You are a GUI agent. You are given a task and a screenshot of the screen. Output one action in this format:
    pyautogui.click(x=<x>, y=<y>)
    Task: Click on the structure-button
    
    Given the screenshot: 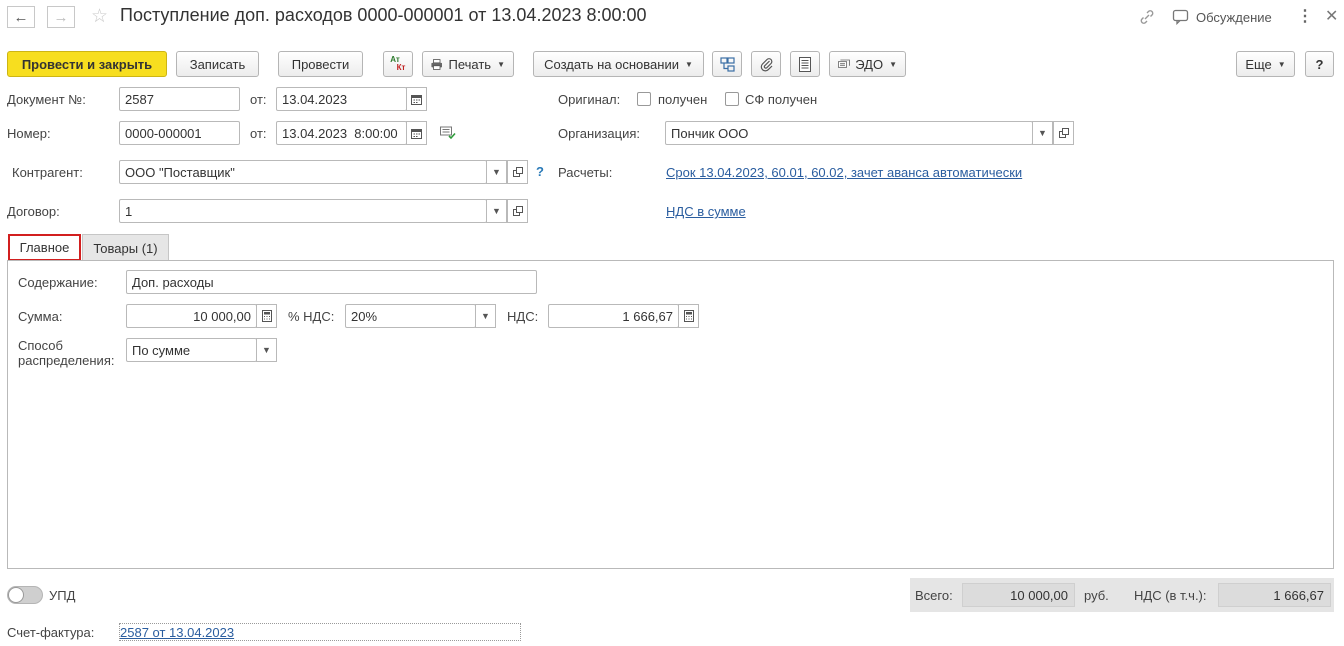 What is the action you would take?
    pyautogui.click(x=727, y=64)
    